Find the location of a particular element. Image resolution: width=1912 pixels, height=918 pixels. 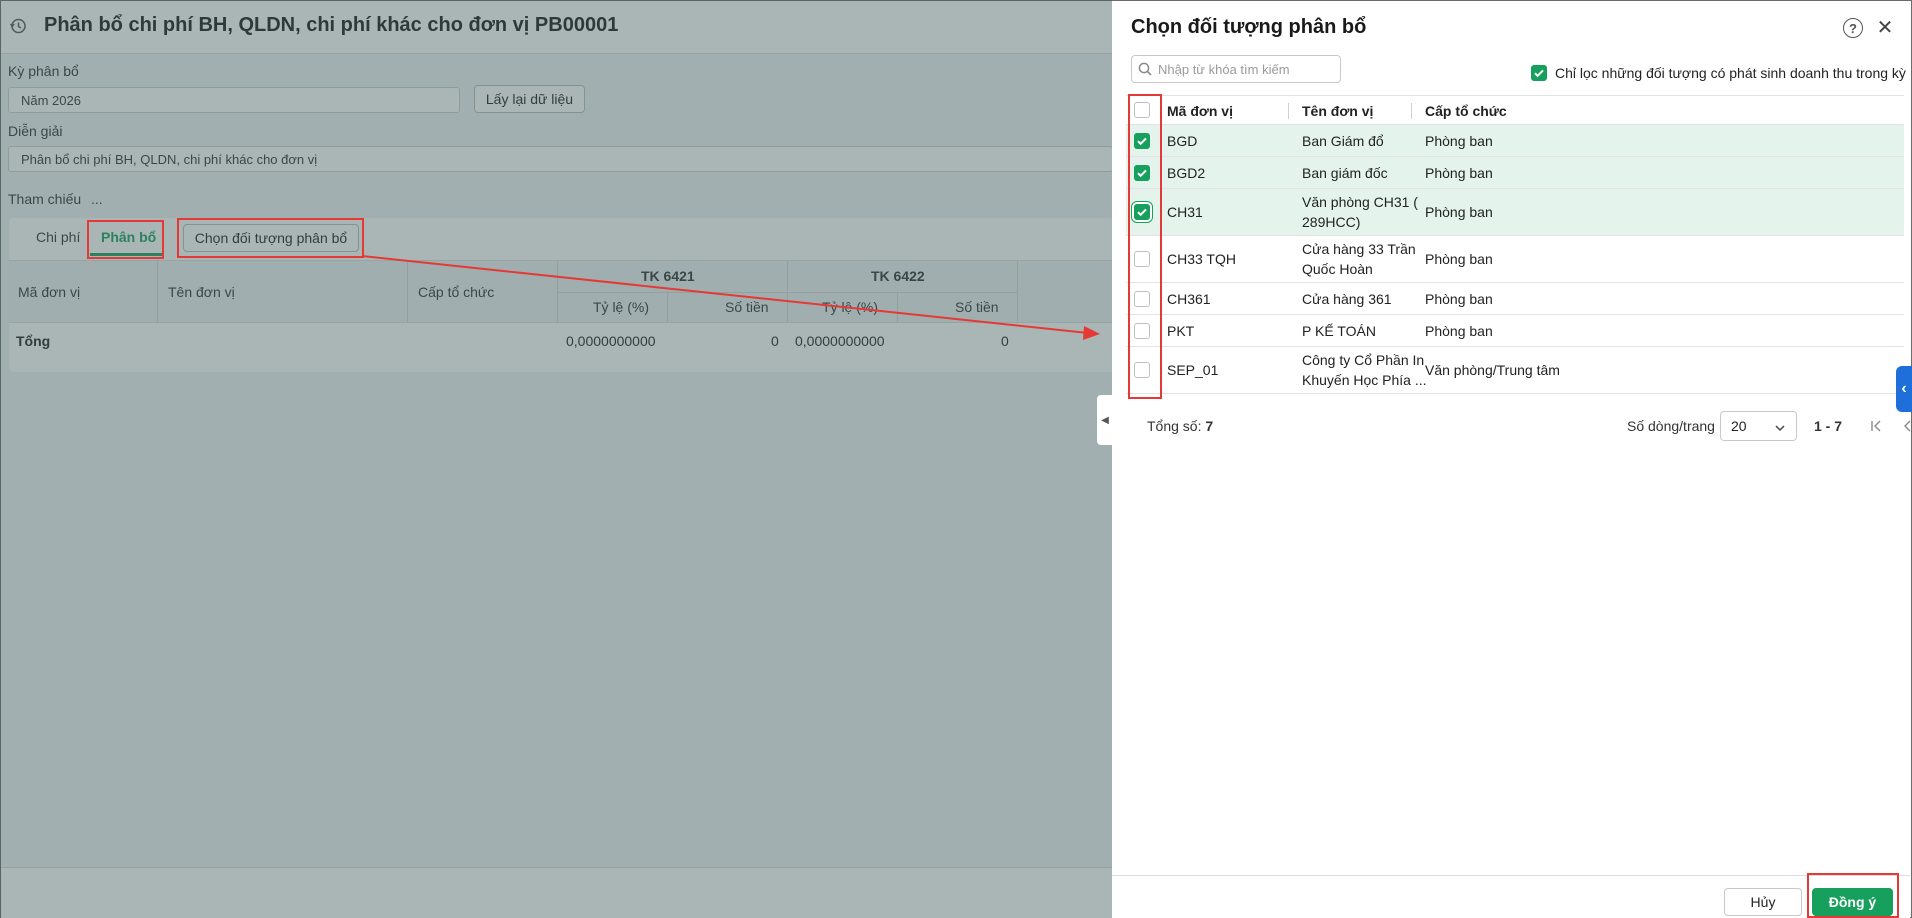

cell-name: Văn phòng CH31 ( 289HCC) is located at coordinates (1360, 212).